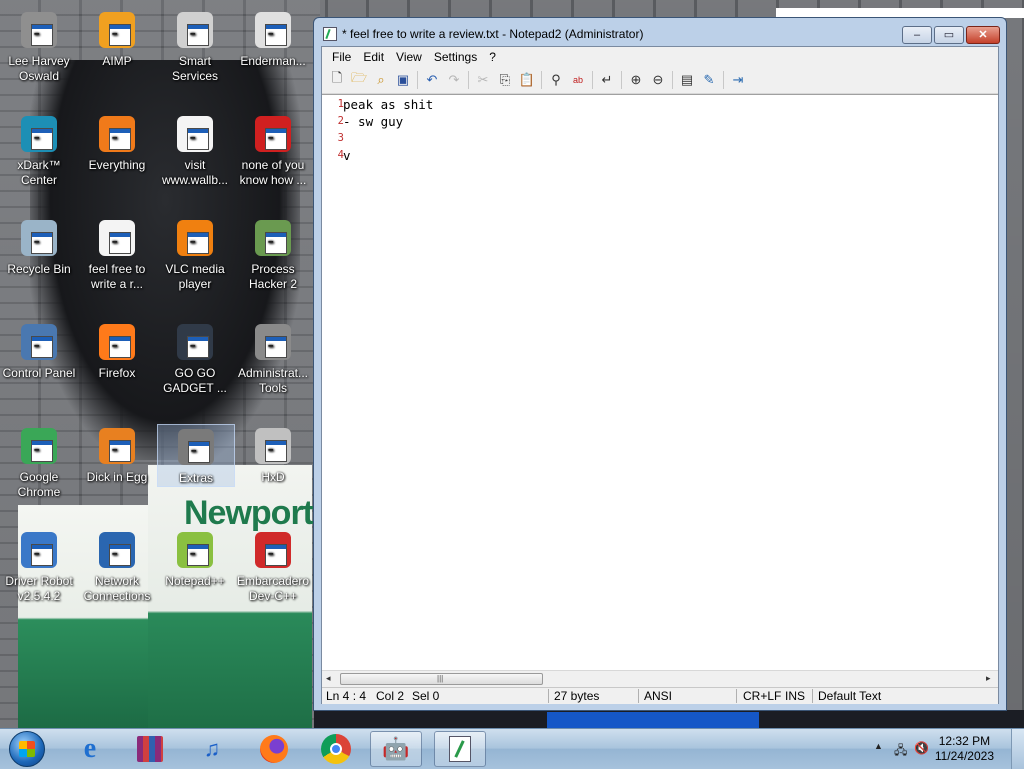  Describe the element at coordinates (117, 477) in the screenshot. I see `desktop-icon-label: Dick in Egg` at that location.